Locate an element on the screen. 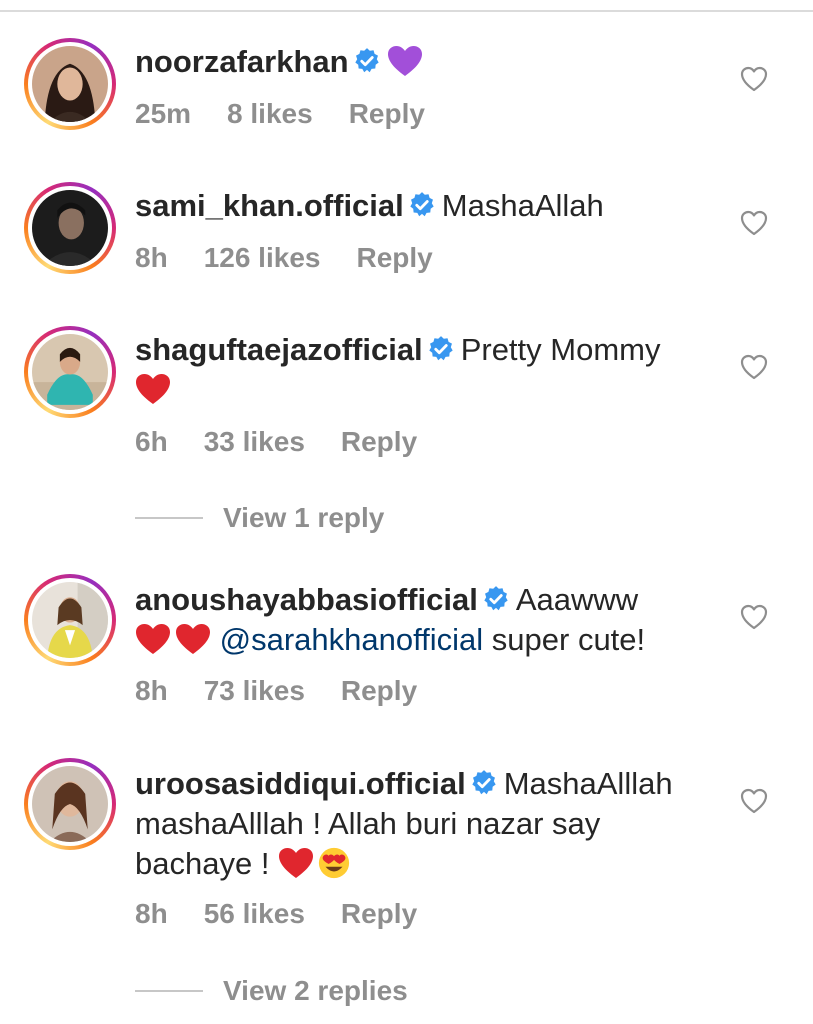 The height and width of the screenshot is (1024, 813). comment-meta: 25m 8 likes Reply is located at coordinates (298, 114).